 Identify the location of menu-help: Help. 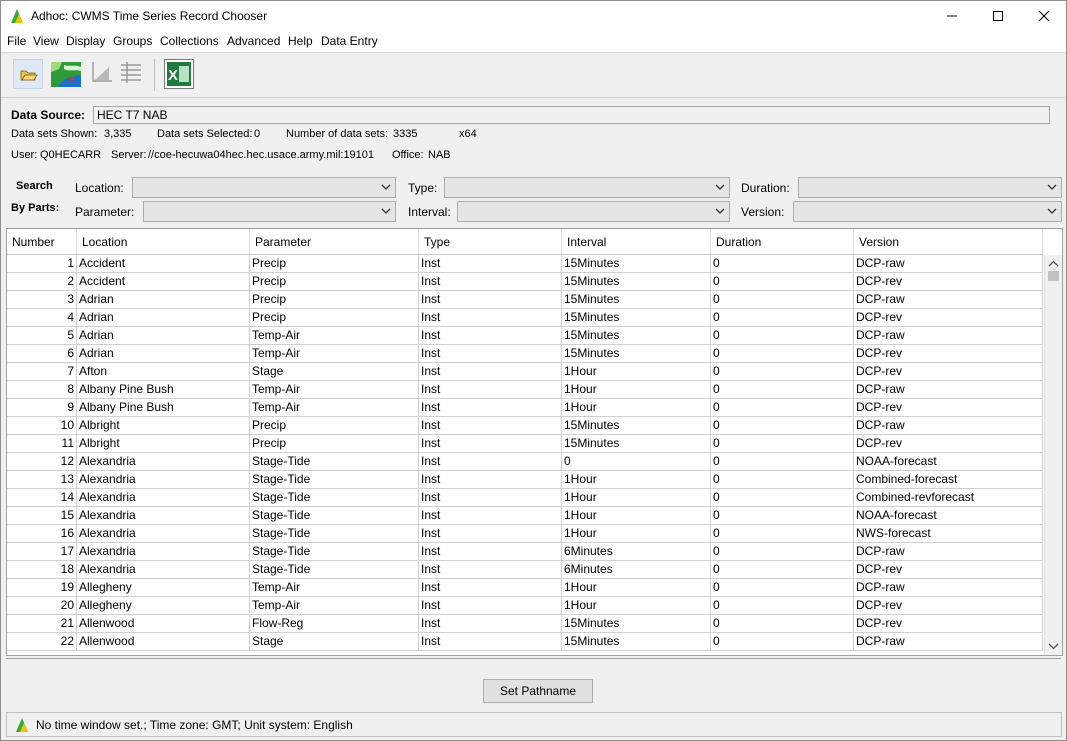
(300, 41).